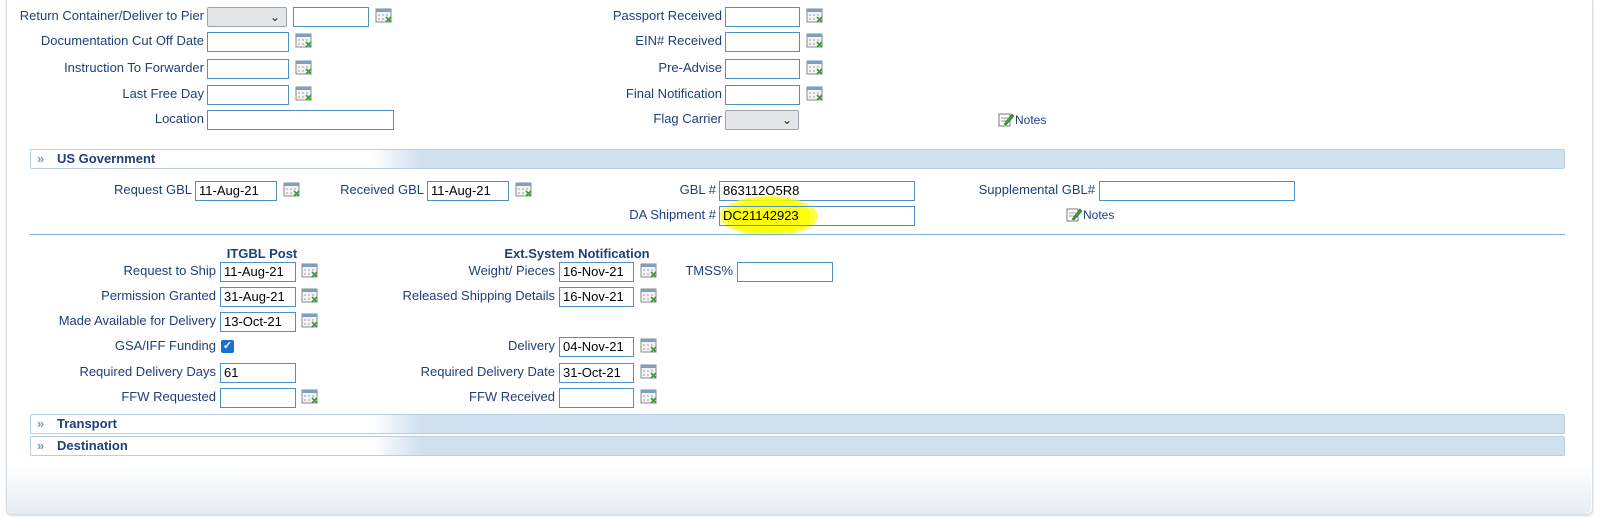 The width and height of the screenshot is (1600, 519). Describe the element at coordinates (596, 398) in the screenshot. I see `ffw-received-input` at that location.